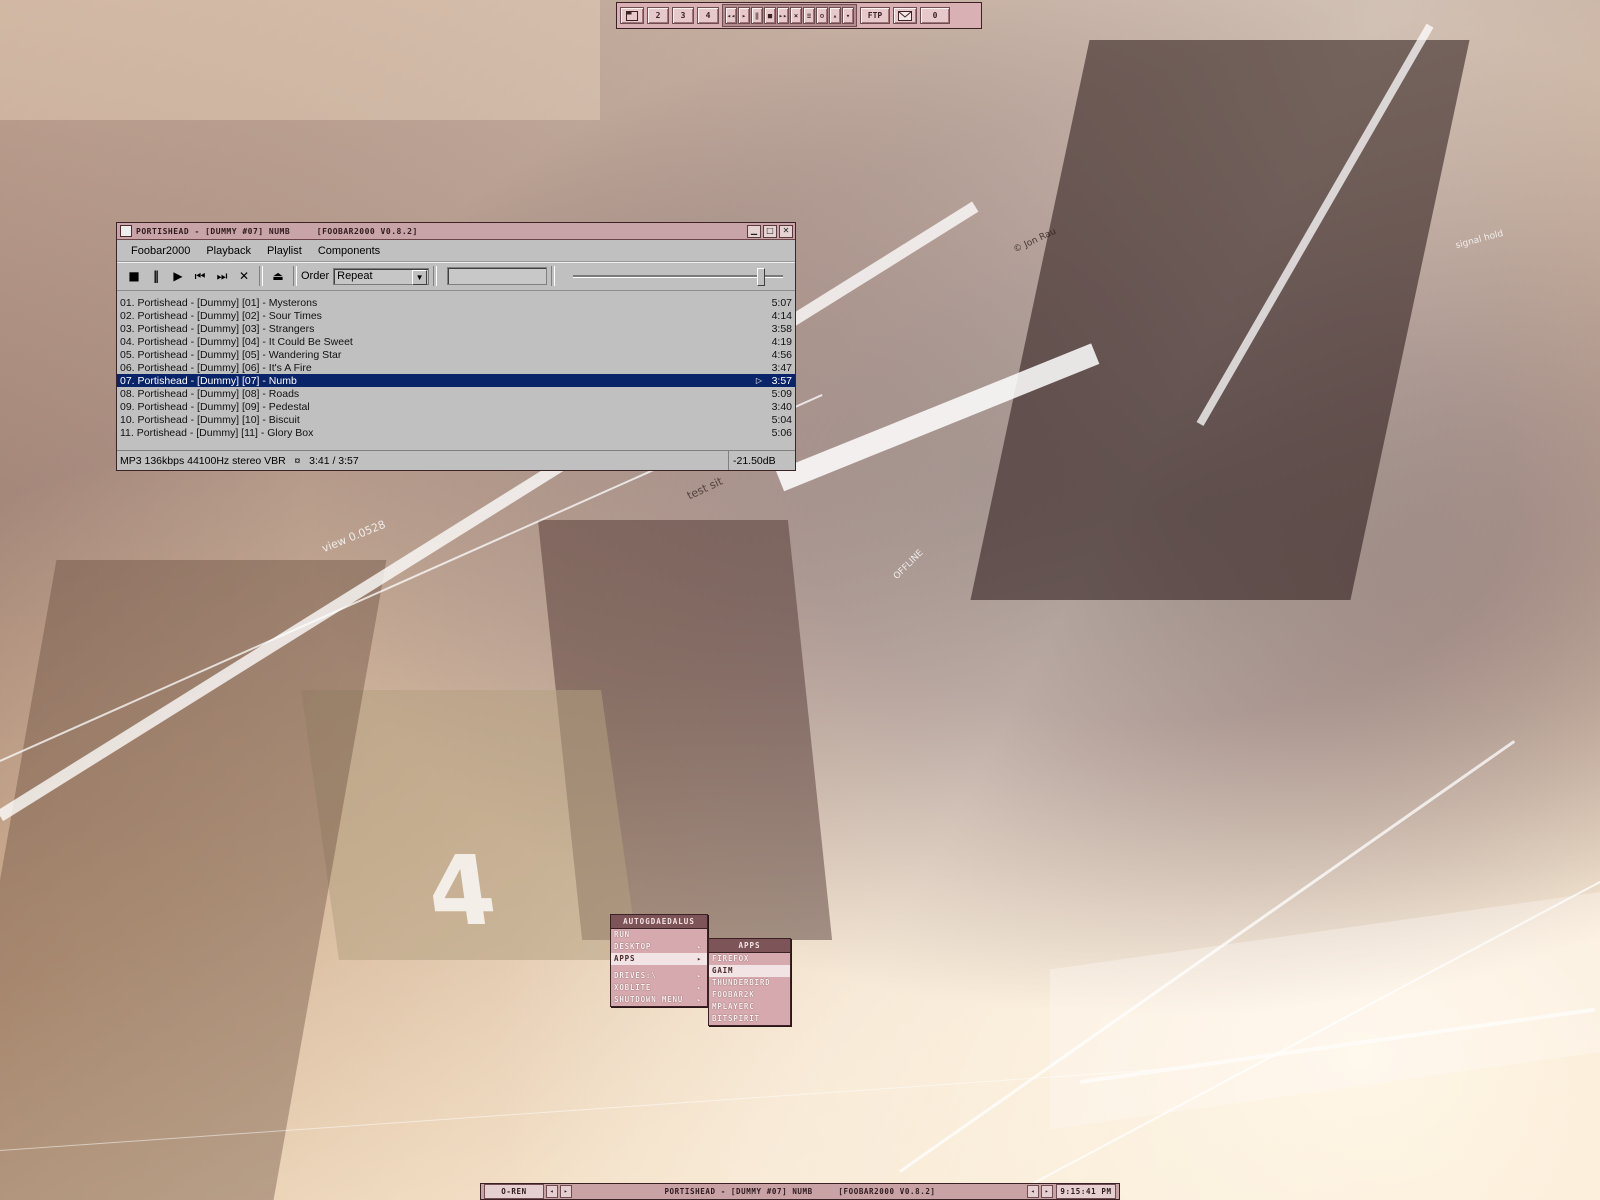 This screenshot has height=1200, width=1600. What do you see at coordinates (514, 1191) in the screenshot?
I see `workspace-label: O-REN` at bounding box center [514, 1191].